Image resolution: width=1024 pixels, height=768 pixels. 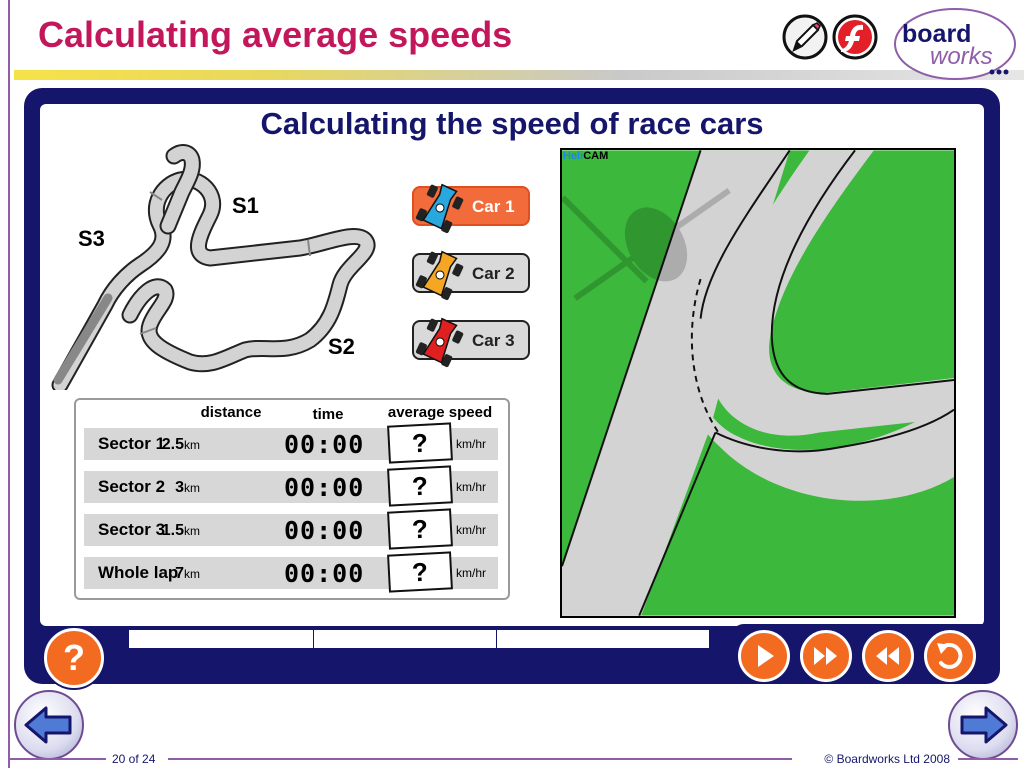 I want to click on row-distance: 7km, so click(x=187, y=573).